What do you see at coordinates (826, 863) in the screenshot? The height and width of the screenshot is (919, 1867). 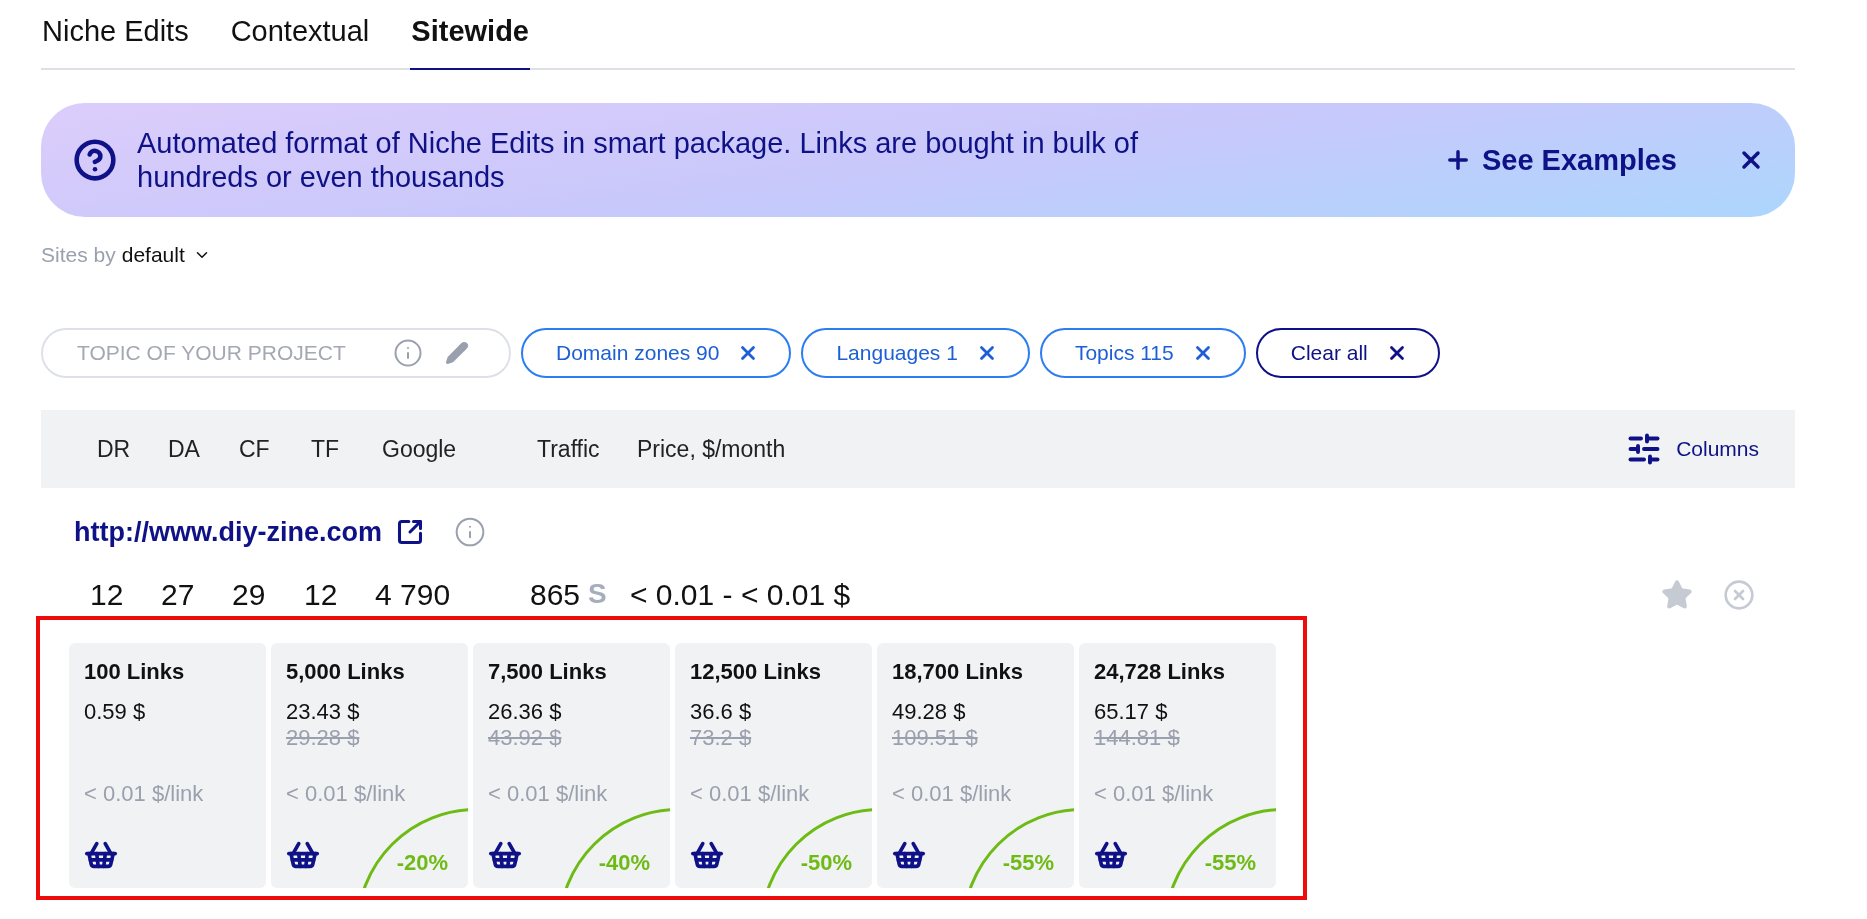 I see `discount-label: -50%` at bounding box center [826, 863].